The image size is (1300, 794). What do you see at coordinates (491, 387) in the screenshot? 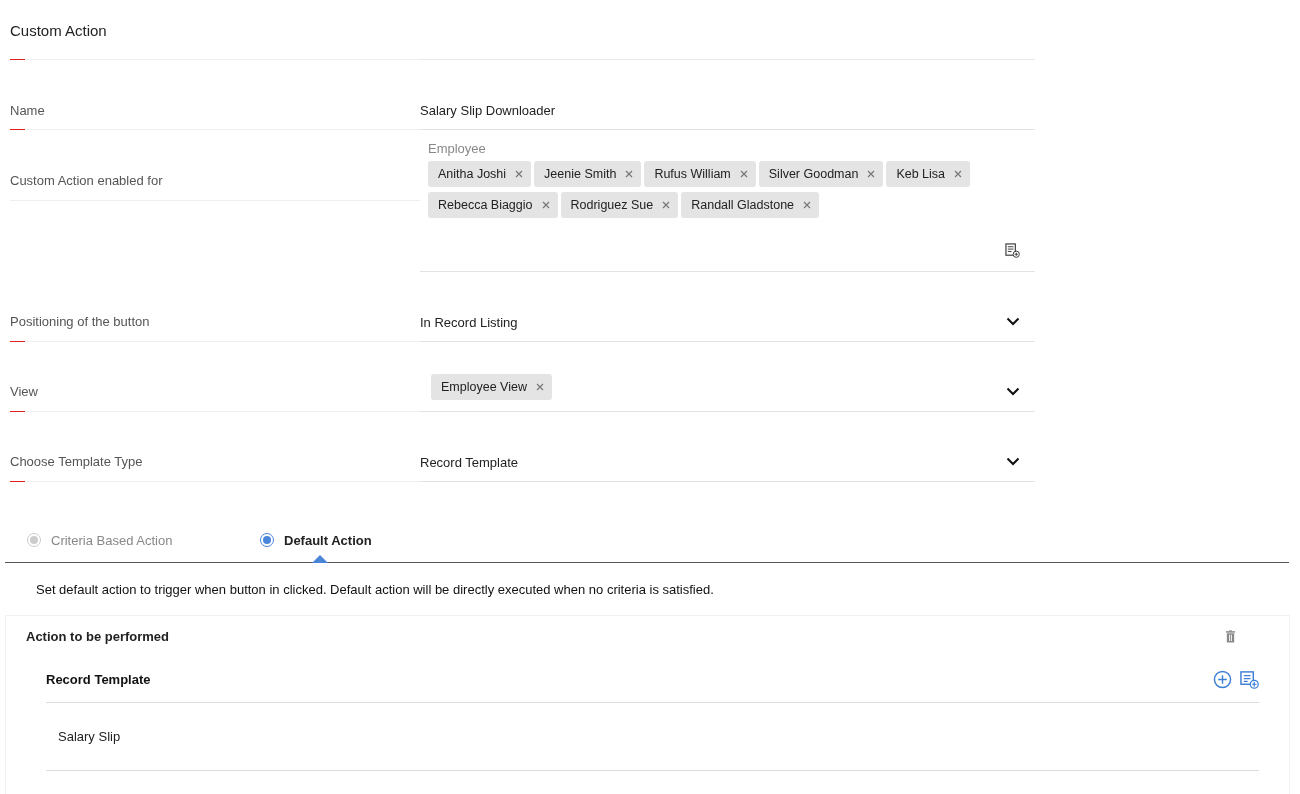
I see `view-tag: Employee View` at bounding box center [491, 387].